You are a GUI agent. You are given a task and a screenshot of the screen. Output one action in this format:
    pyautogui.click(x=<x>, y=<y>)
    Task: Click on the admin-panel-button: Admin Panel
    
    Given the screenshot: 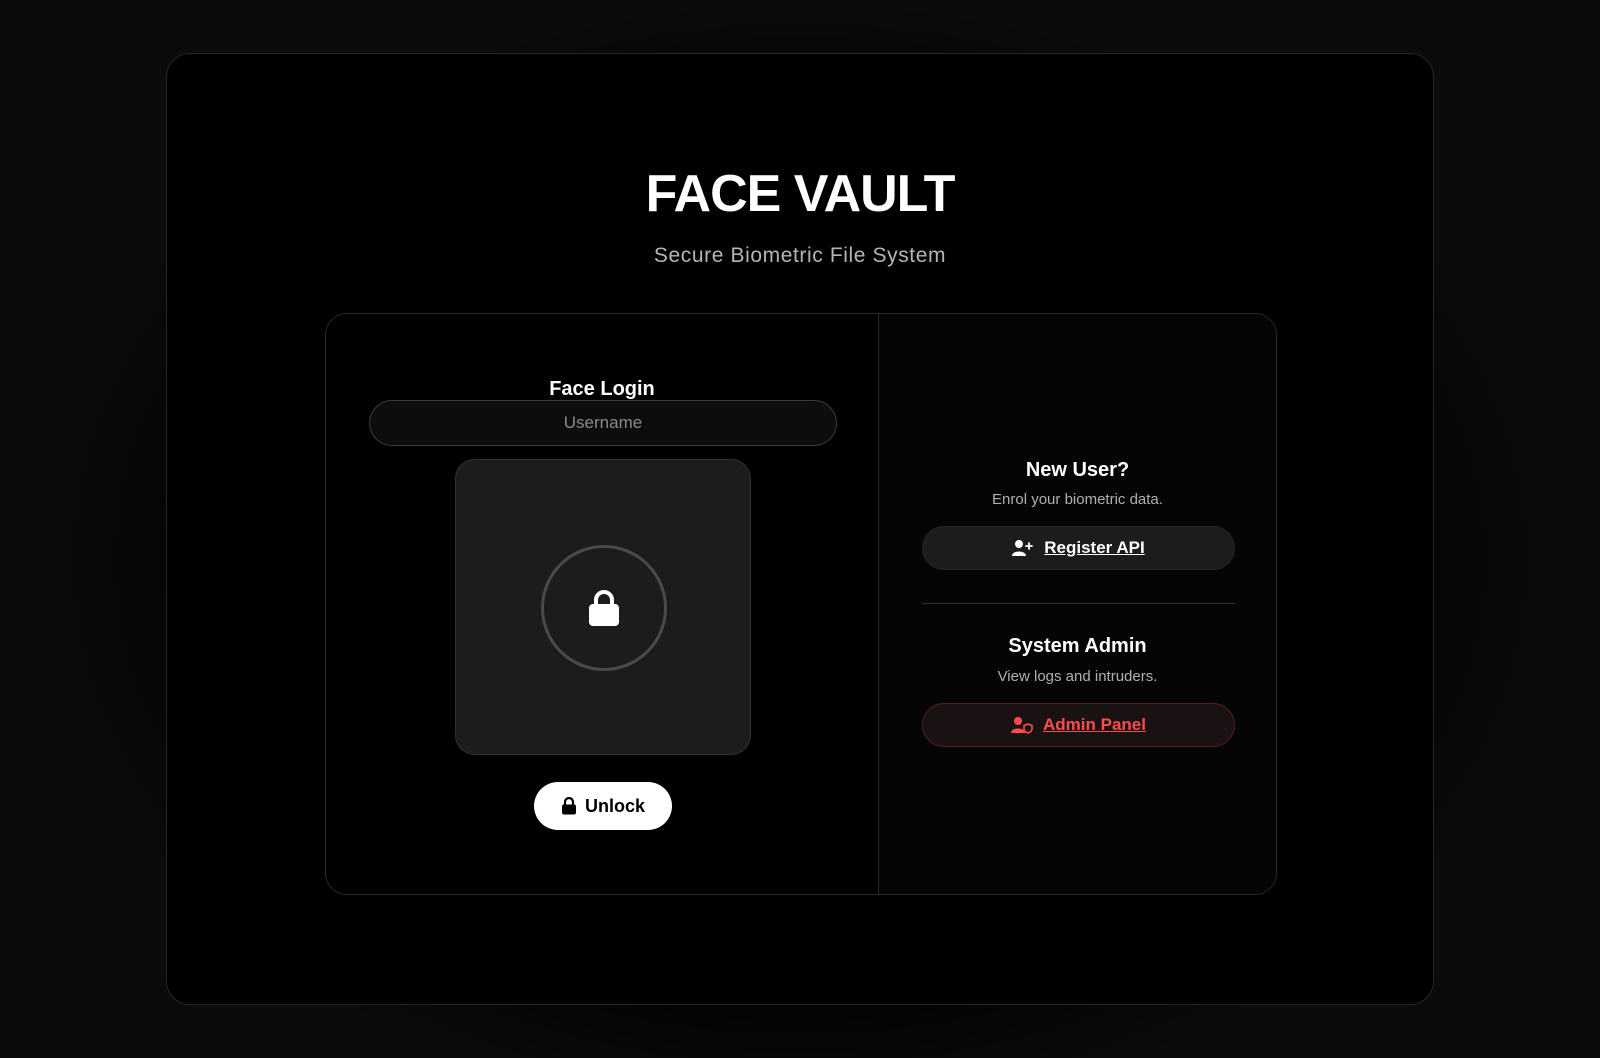 What is the action you would take?
    pyautogui.click(x=1078, y=725)
    